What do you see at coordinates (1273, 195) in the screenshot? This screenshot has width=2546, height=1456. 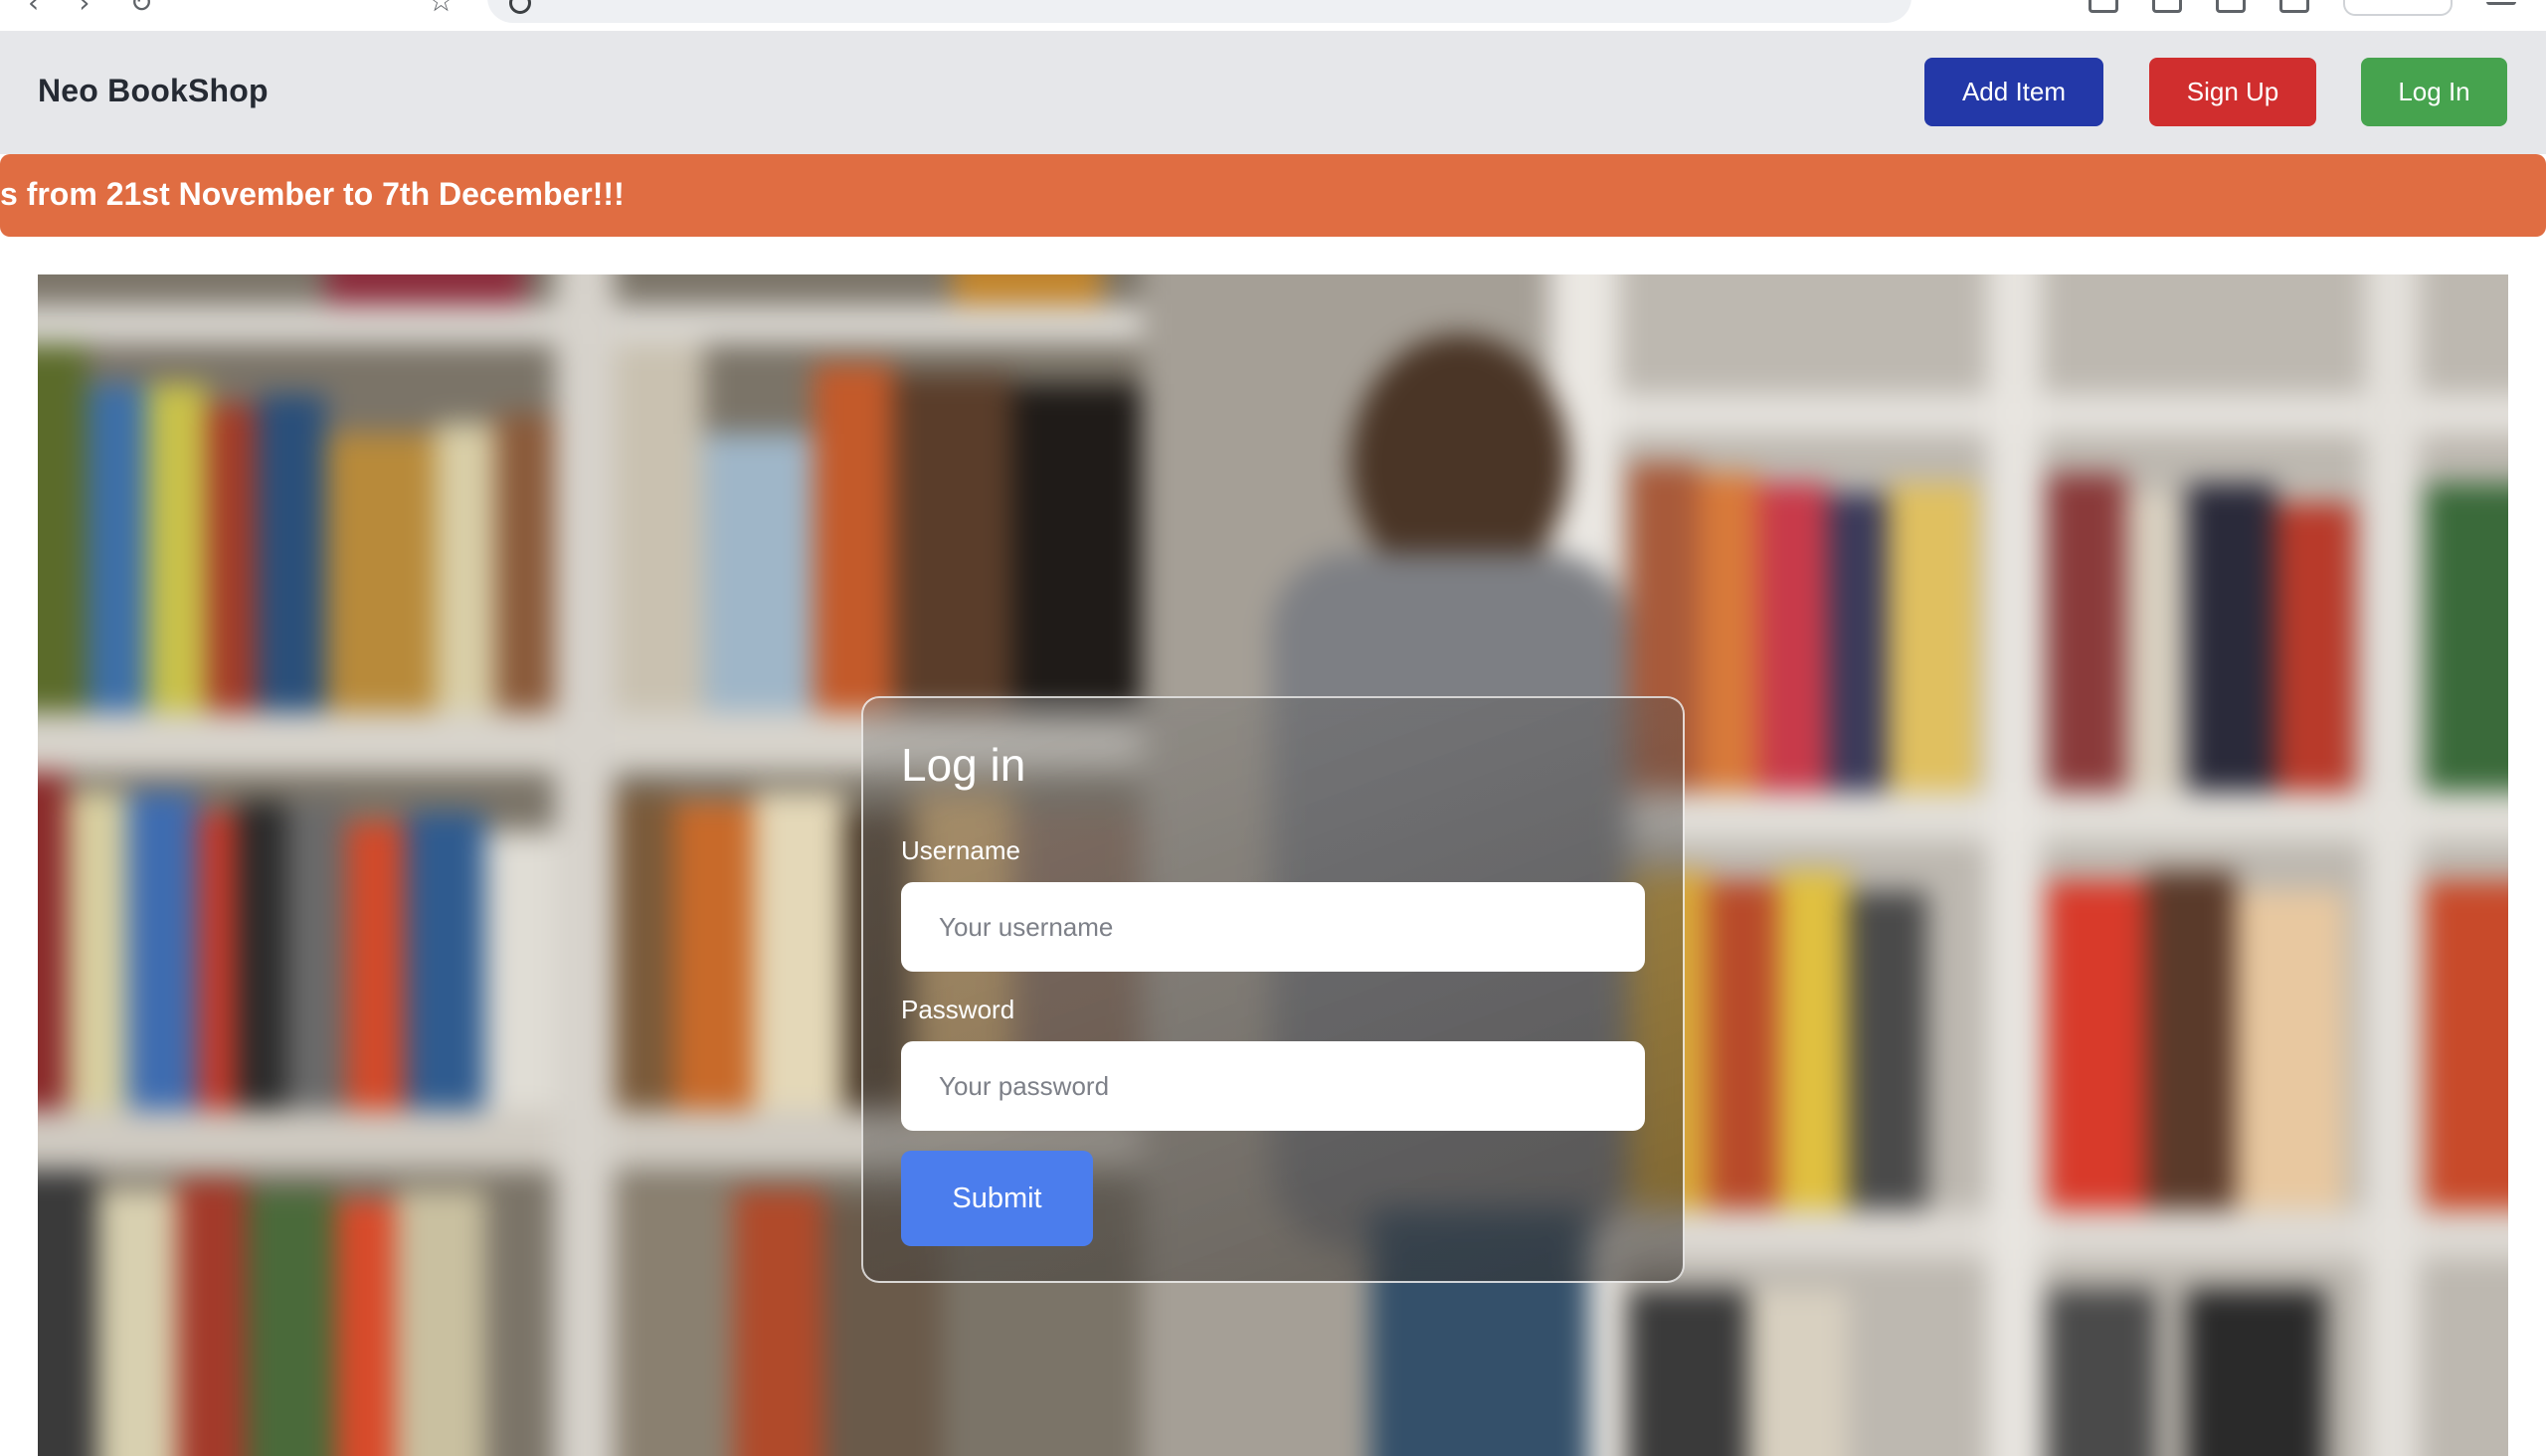 I see `announcement-banner: s from 21st November to 7th December!!!` at bounding box center [1273, 195].